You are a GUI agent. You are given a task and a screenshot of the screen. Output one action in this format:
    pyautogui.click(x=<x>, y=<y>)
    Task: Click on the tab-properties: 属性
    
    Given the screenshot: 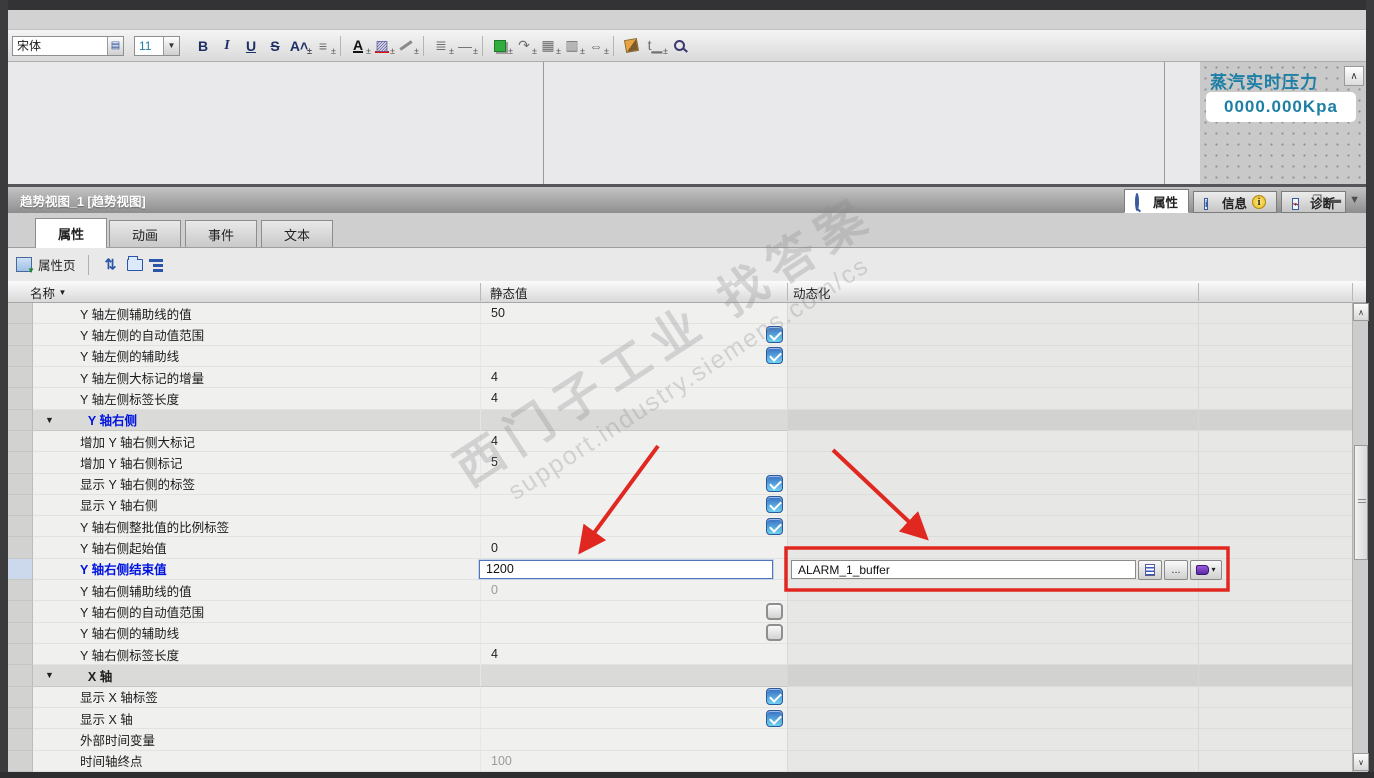 What is the action you would take?
    pyautogui.click(x=1156, y=201)
    